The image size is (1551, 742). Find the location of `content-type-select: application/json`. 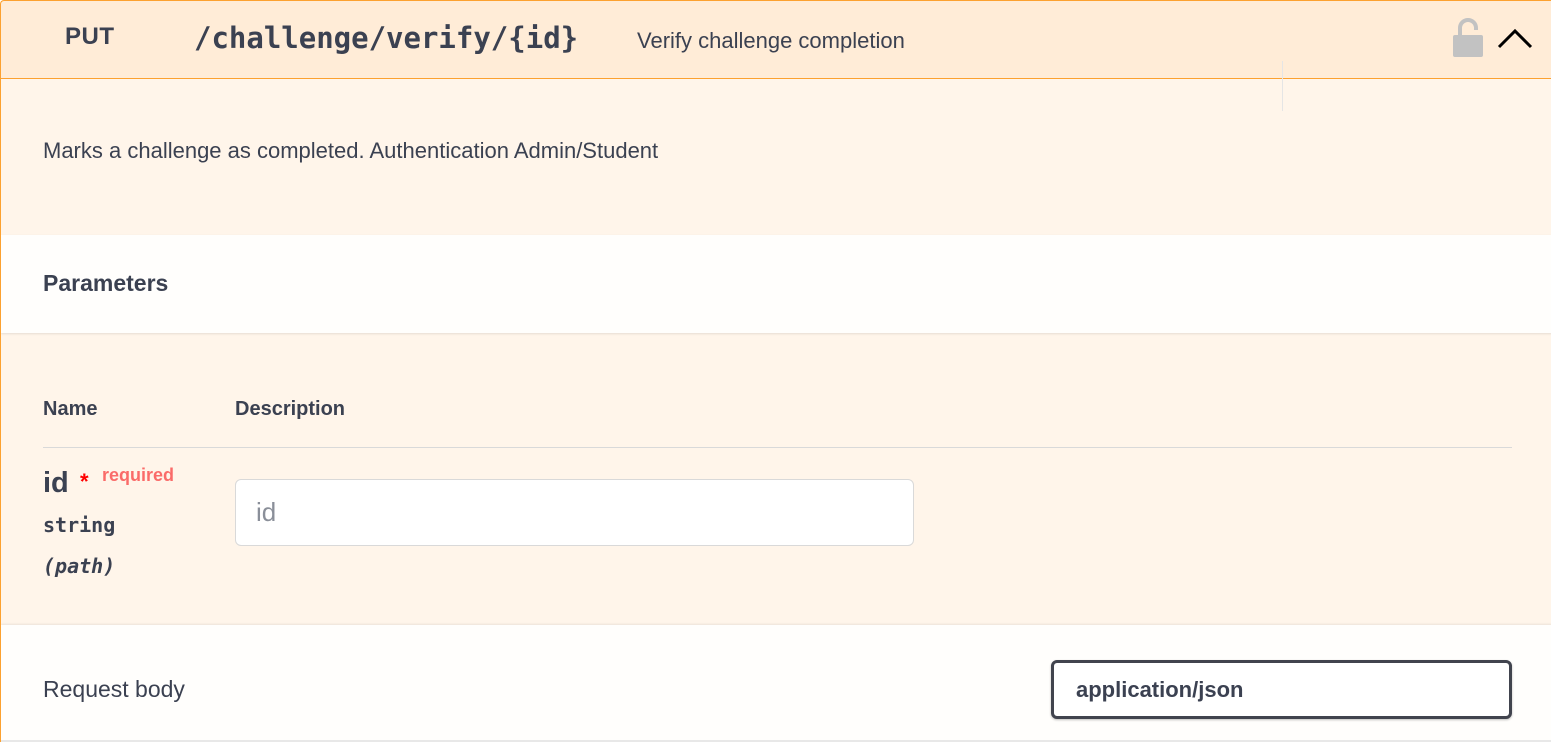

content-type-select: application/json is located at coordinates (1281, 689).